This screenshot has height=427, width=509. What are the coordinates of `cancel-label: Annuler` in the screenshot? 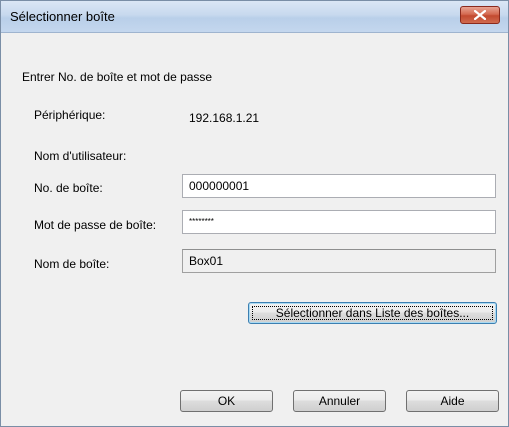 It's located at (339, 401).